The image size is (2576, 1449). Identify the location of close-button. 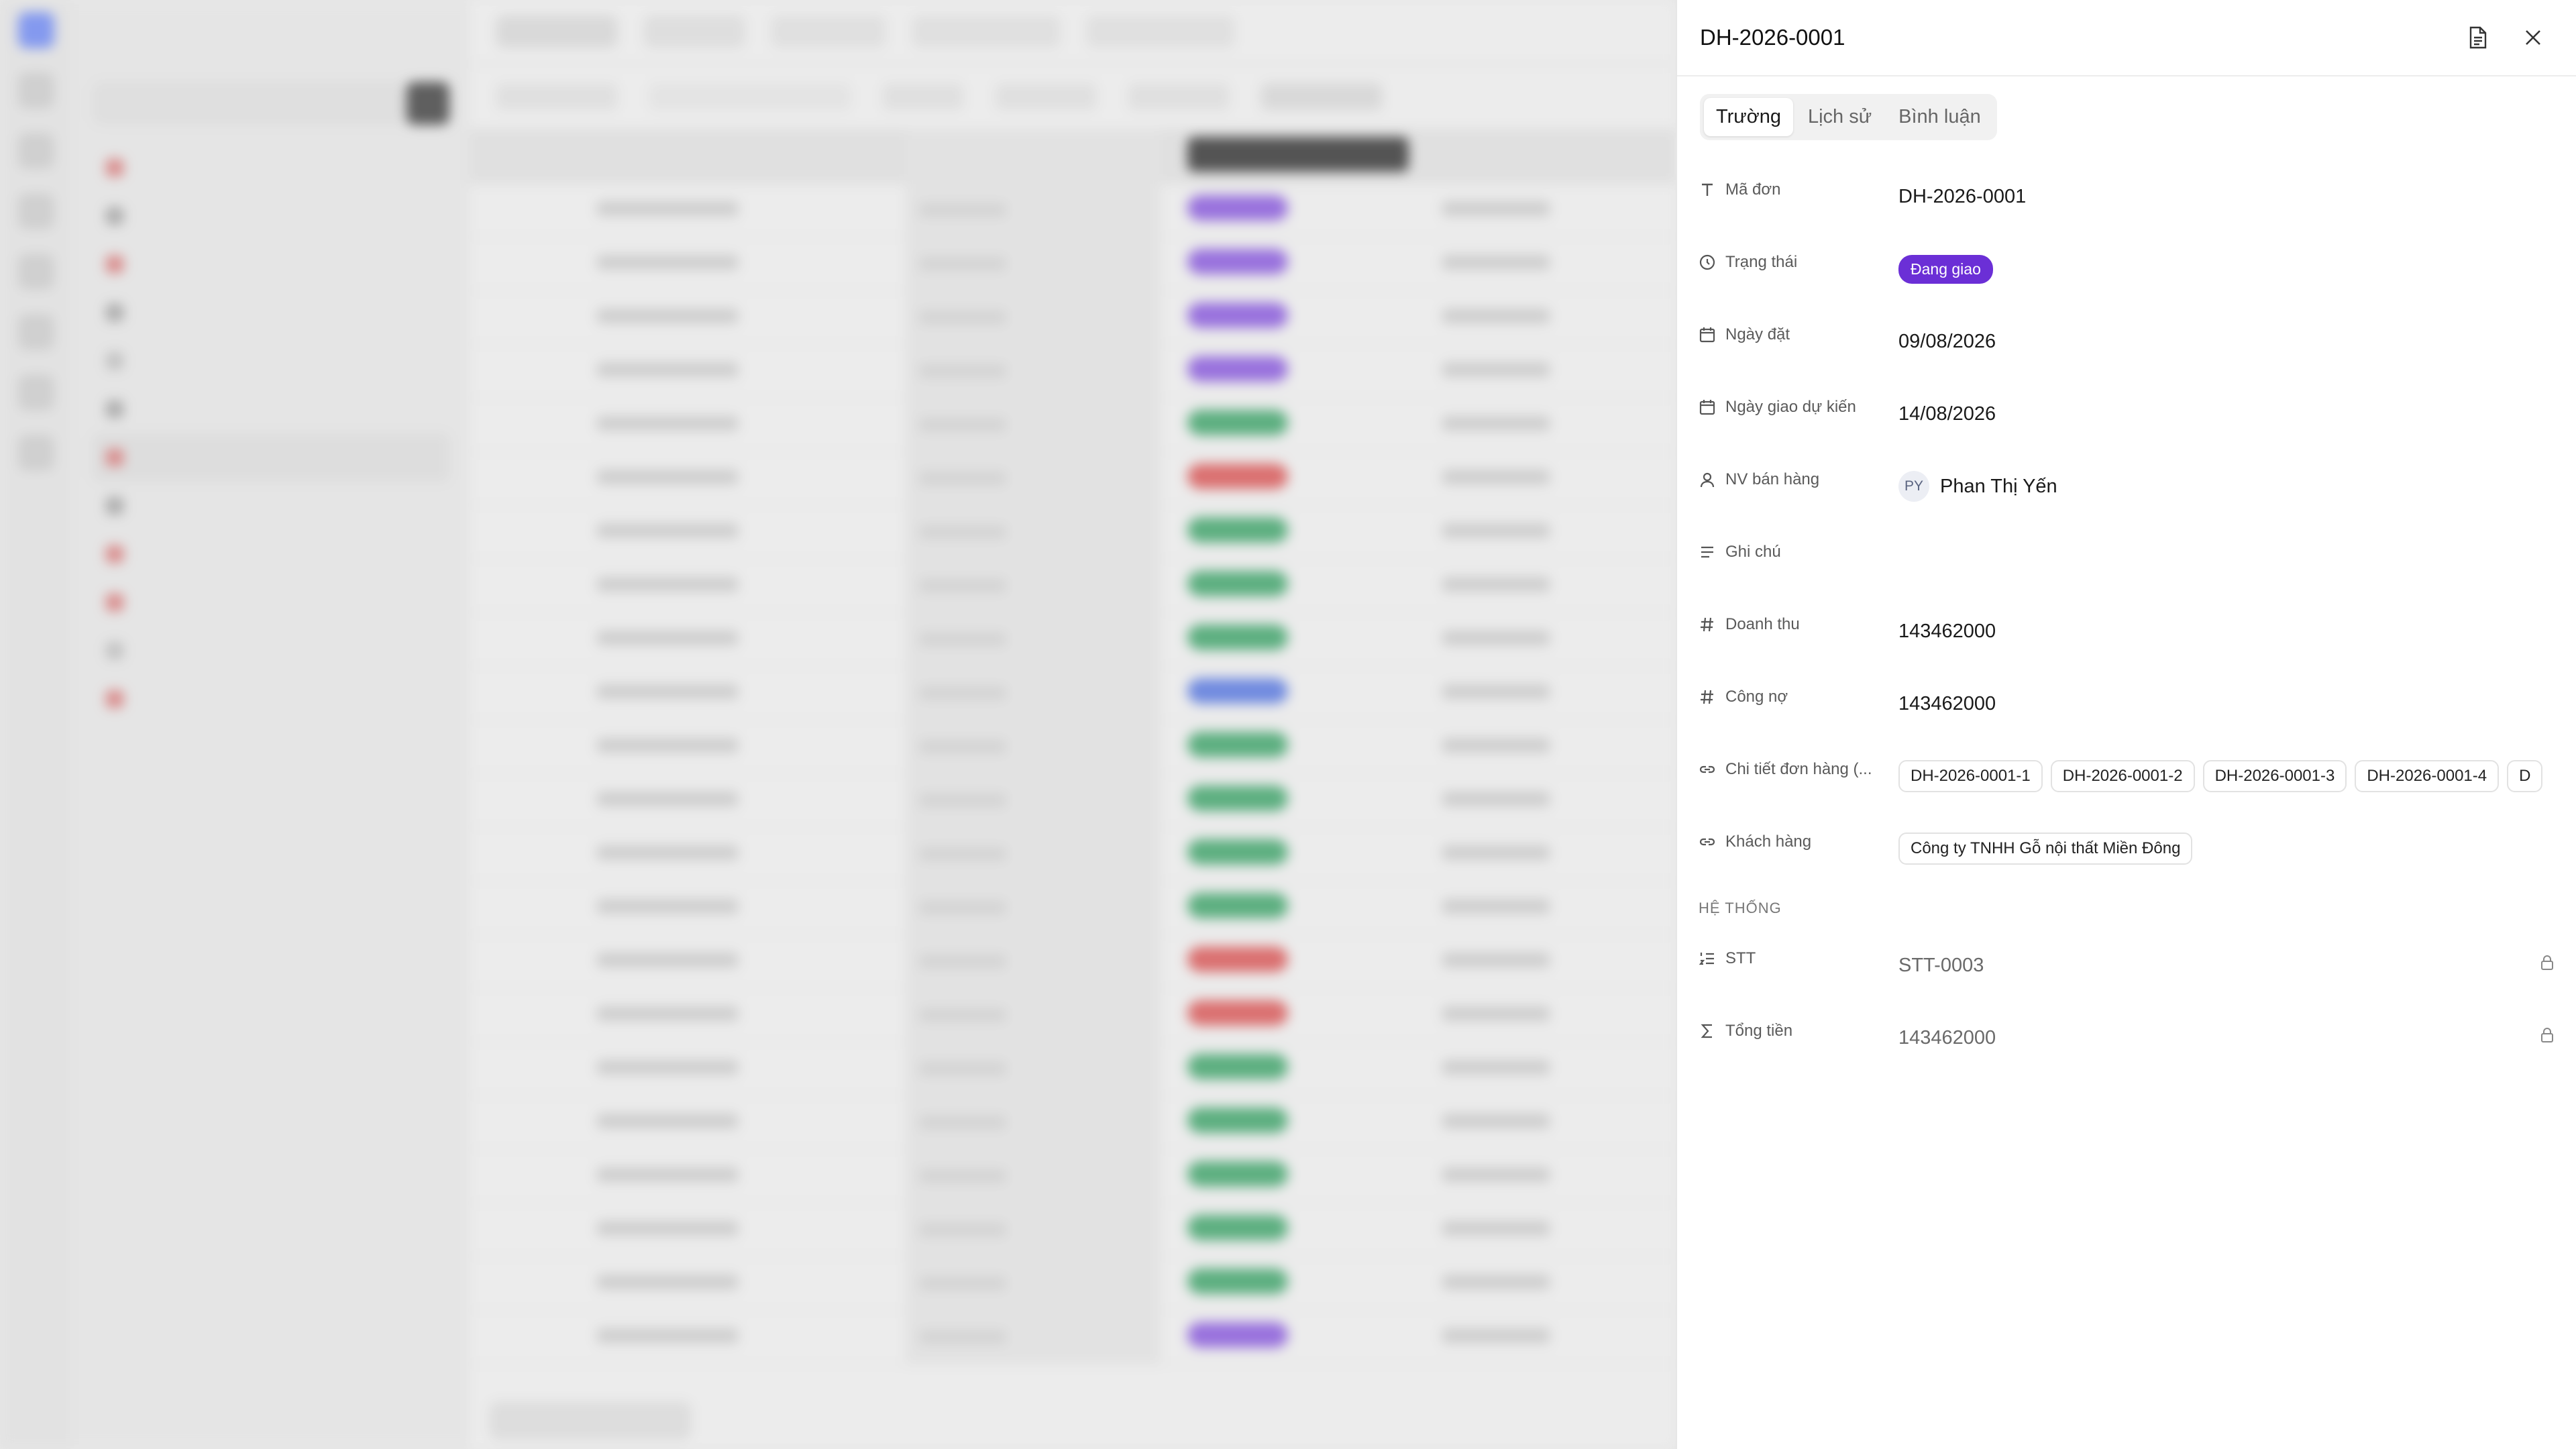
(2533, 37).